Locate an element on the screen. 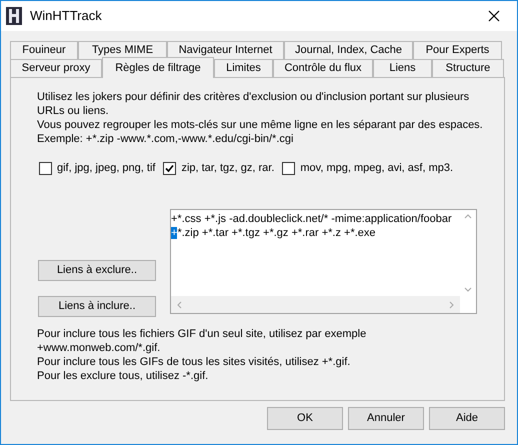  checkbox-label: zip, tar, tgz, gz, rar. is located at coordinates (227, 168).